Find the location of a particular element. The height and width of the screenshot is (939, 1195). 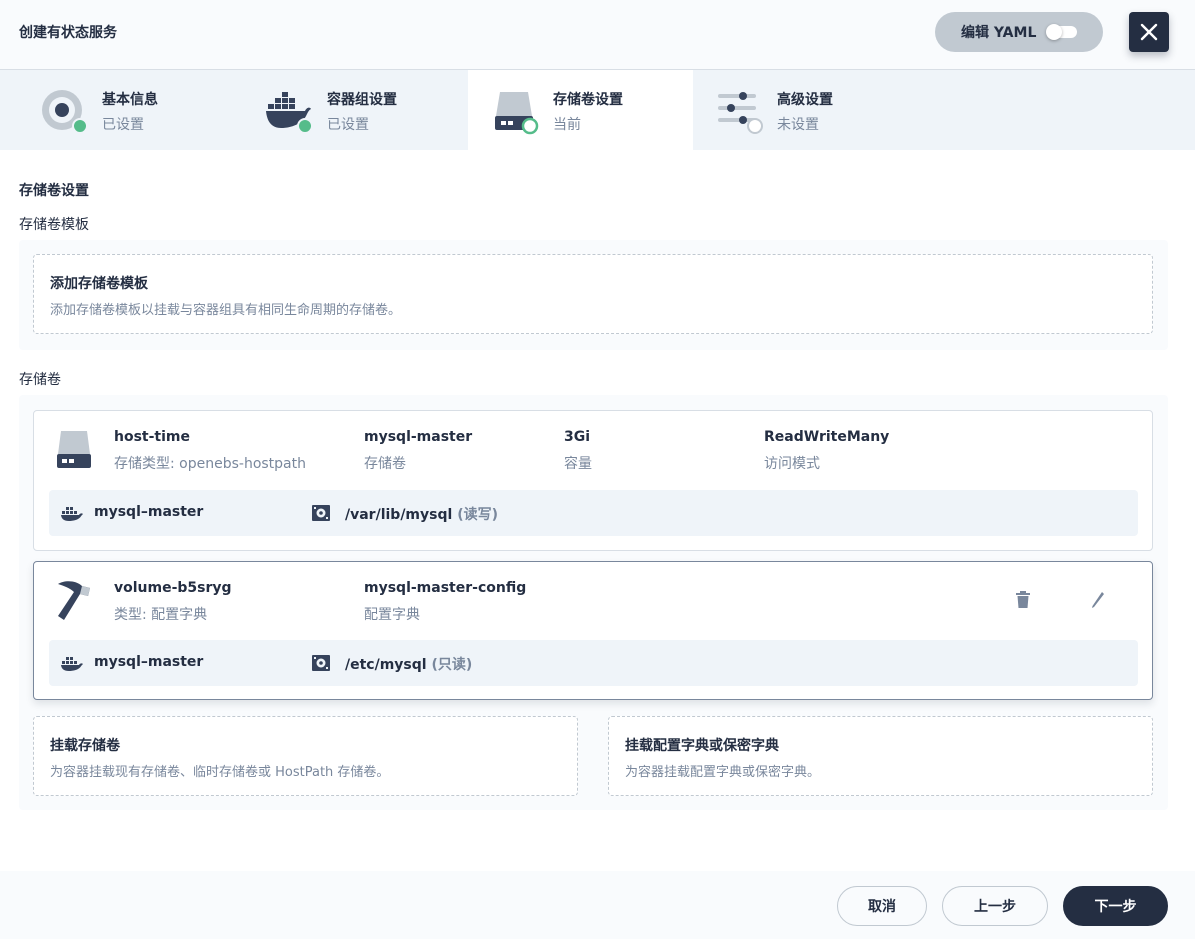

add-template-button: 添加存储卷模板 添加存储卷模板以挂载与容器组具有相同生命周期的存储卷。 is located at coordinates (593, 294).